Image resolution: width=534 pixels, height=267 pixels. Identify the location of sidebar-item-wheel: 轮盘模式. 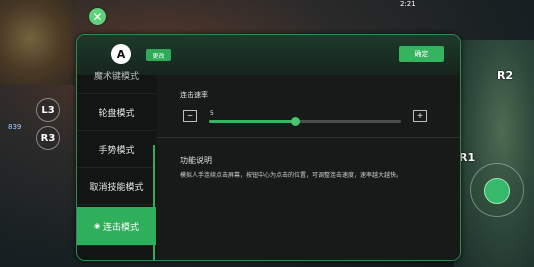
(116, 112).